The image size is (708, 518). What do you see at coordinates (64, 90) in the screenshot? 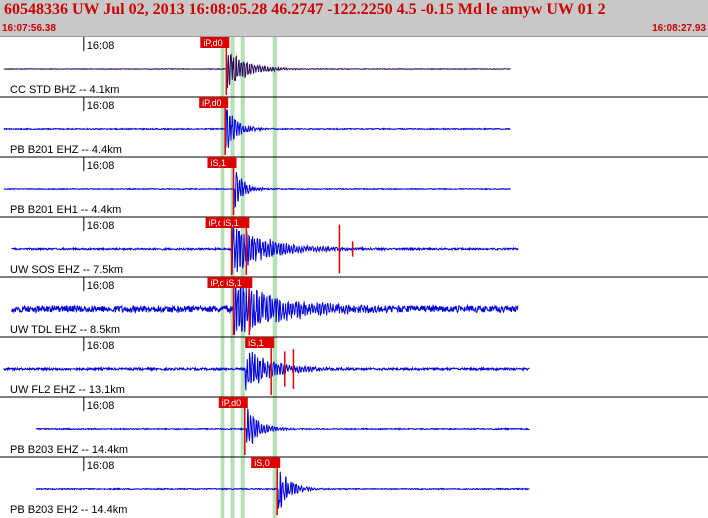
I see `station-label: CC STD BHZ -- 4.1km` at bounding box center [64, 90].